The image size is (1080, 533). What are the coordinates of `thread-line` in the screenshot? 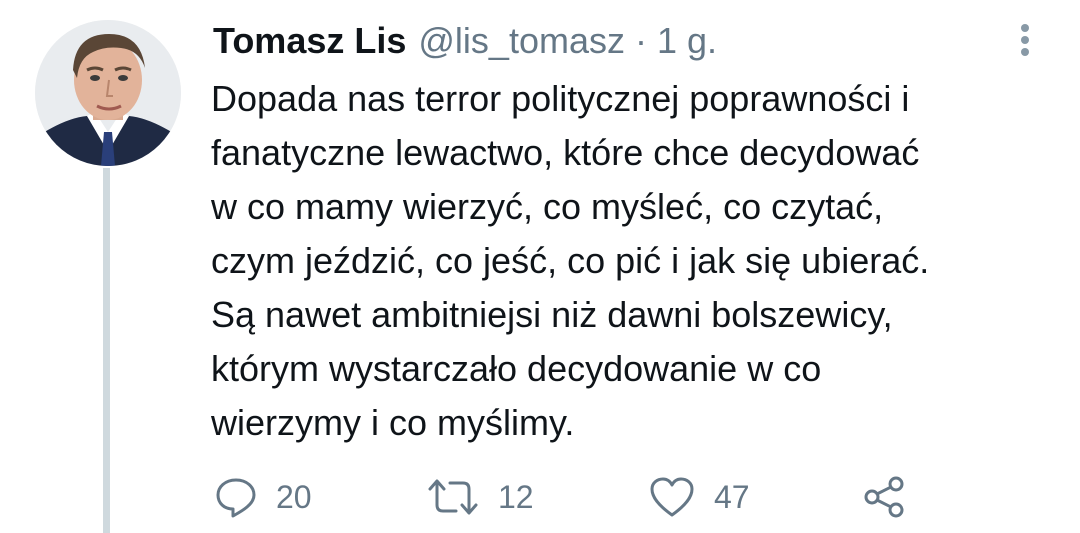 It's located at (106, 350).